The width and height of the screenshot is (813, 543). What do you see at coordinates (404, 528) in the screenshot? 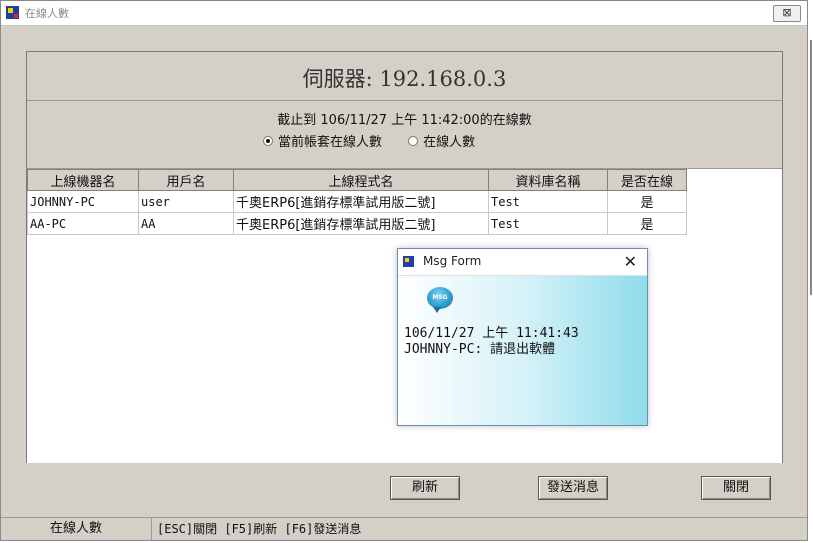
I see `status-bar: 在線人數 [ESC]關閉 [F5]刷新 [F6]發送消息` at bounding box center [404, 528].